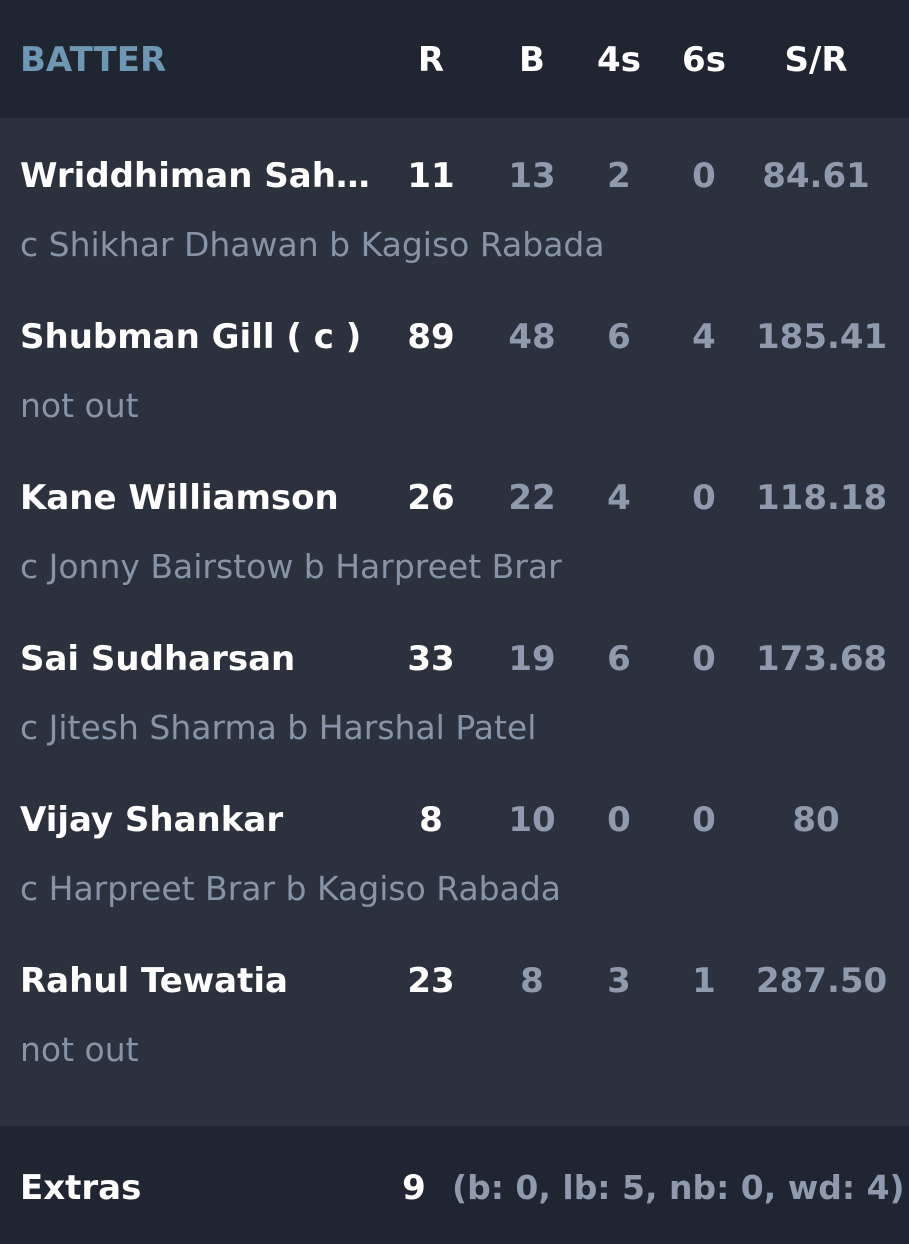 This screenshot has width=909, height=1244. What do you see at coordinates (619, 176) in the screenshot?
I see `batter-fours: 2` at bounding box center [619, 176].